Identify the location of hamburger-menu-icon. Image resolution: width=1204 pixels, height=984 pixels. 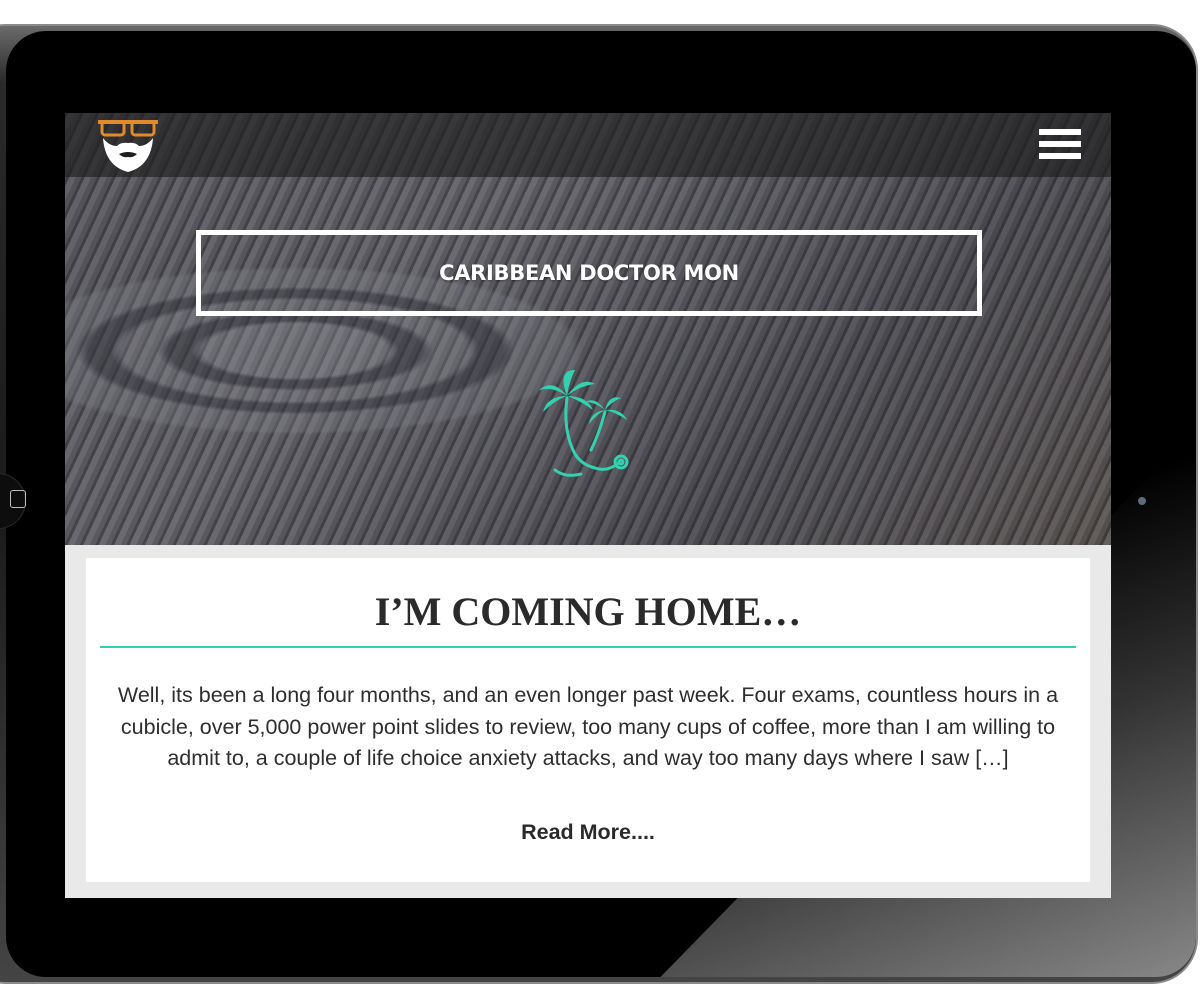
(1061, 146).